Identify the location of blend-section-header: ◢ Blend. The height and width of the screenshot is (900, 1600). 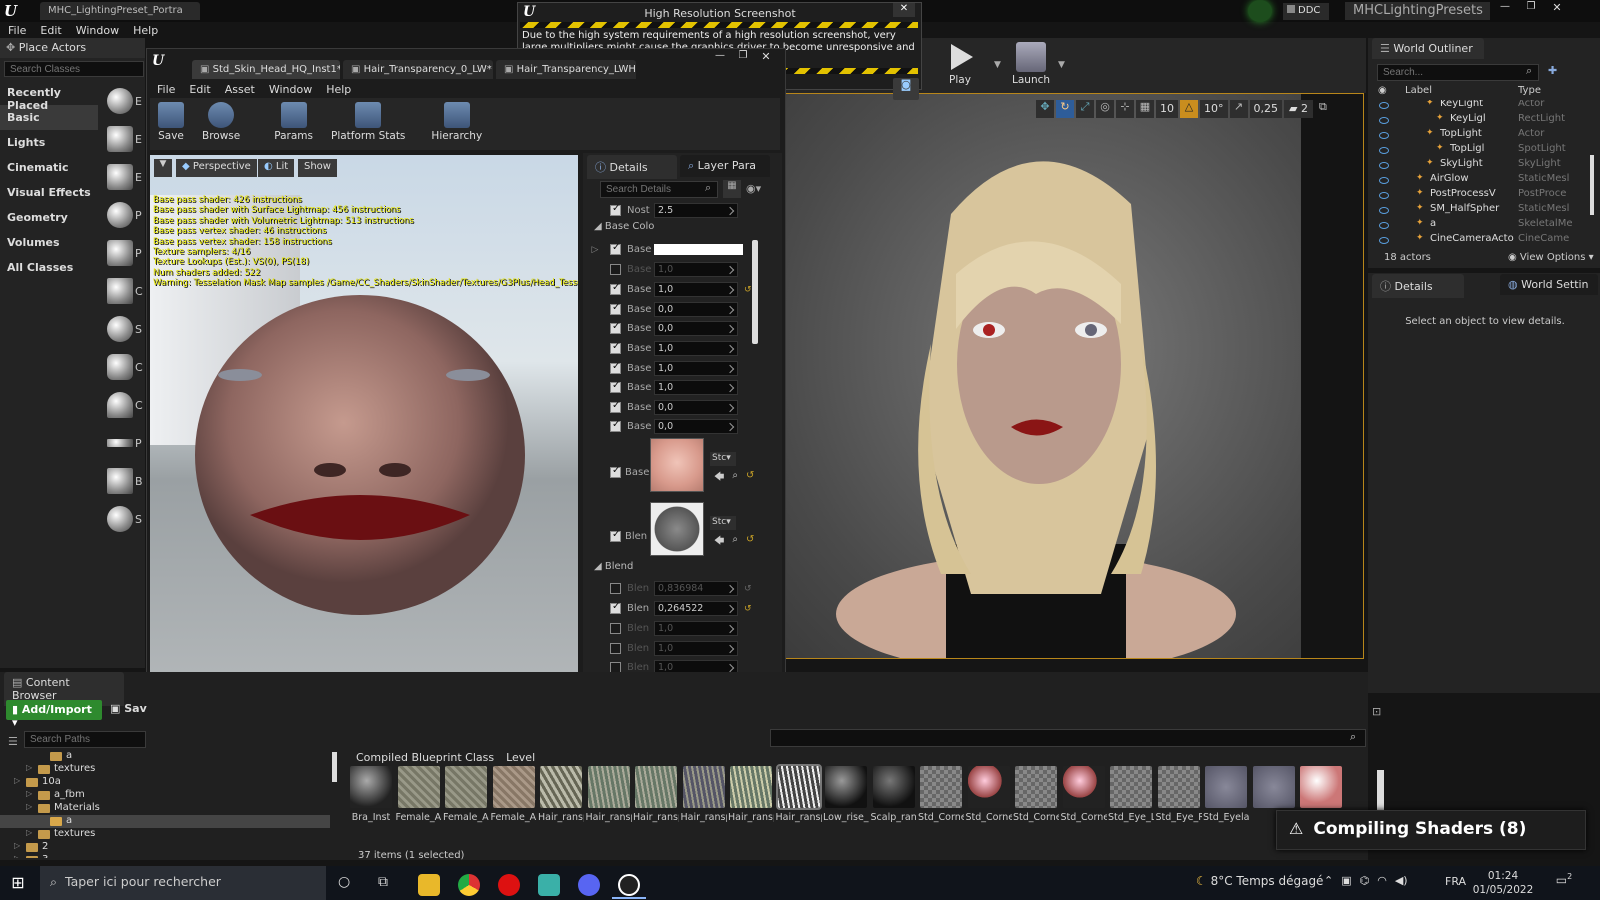
(613, 566).